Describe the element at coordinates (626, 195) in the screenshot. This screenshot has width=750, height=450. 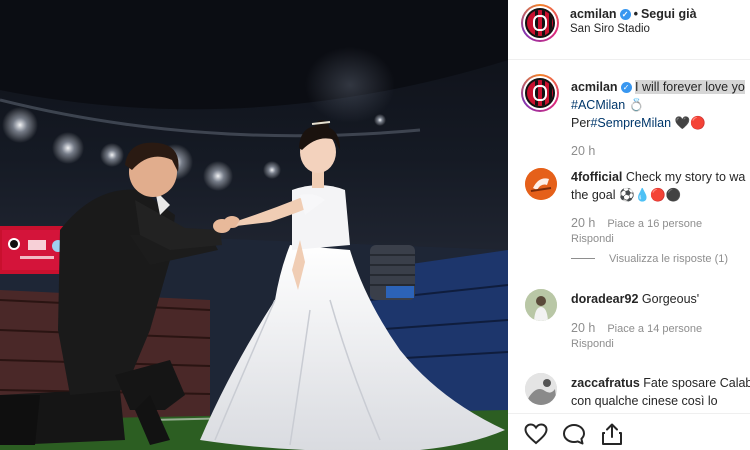
I see `comment-body-2: the goal ⚽💧🔴⚫` at that location.